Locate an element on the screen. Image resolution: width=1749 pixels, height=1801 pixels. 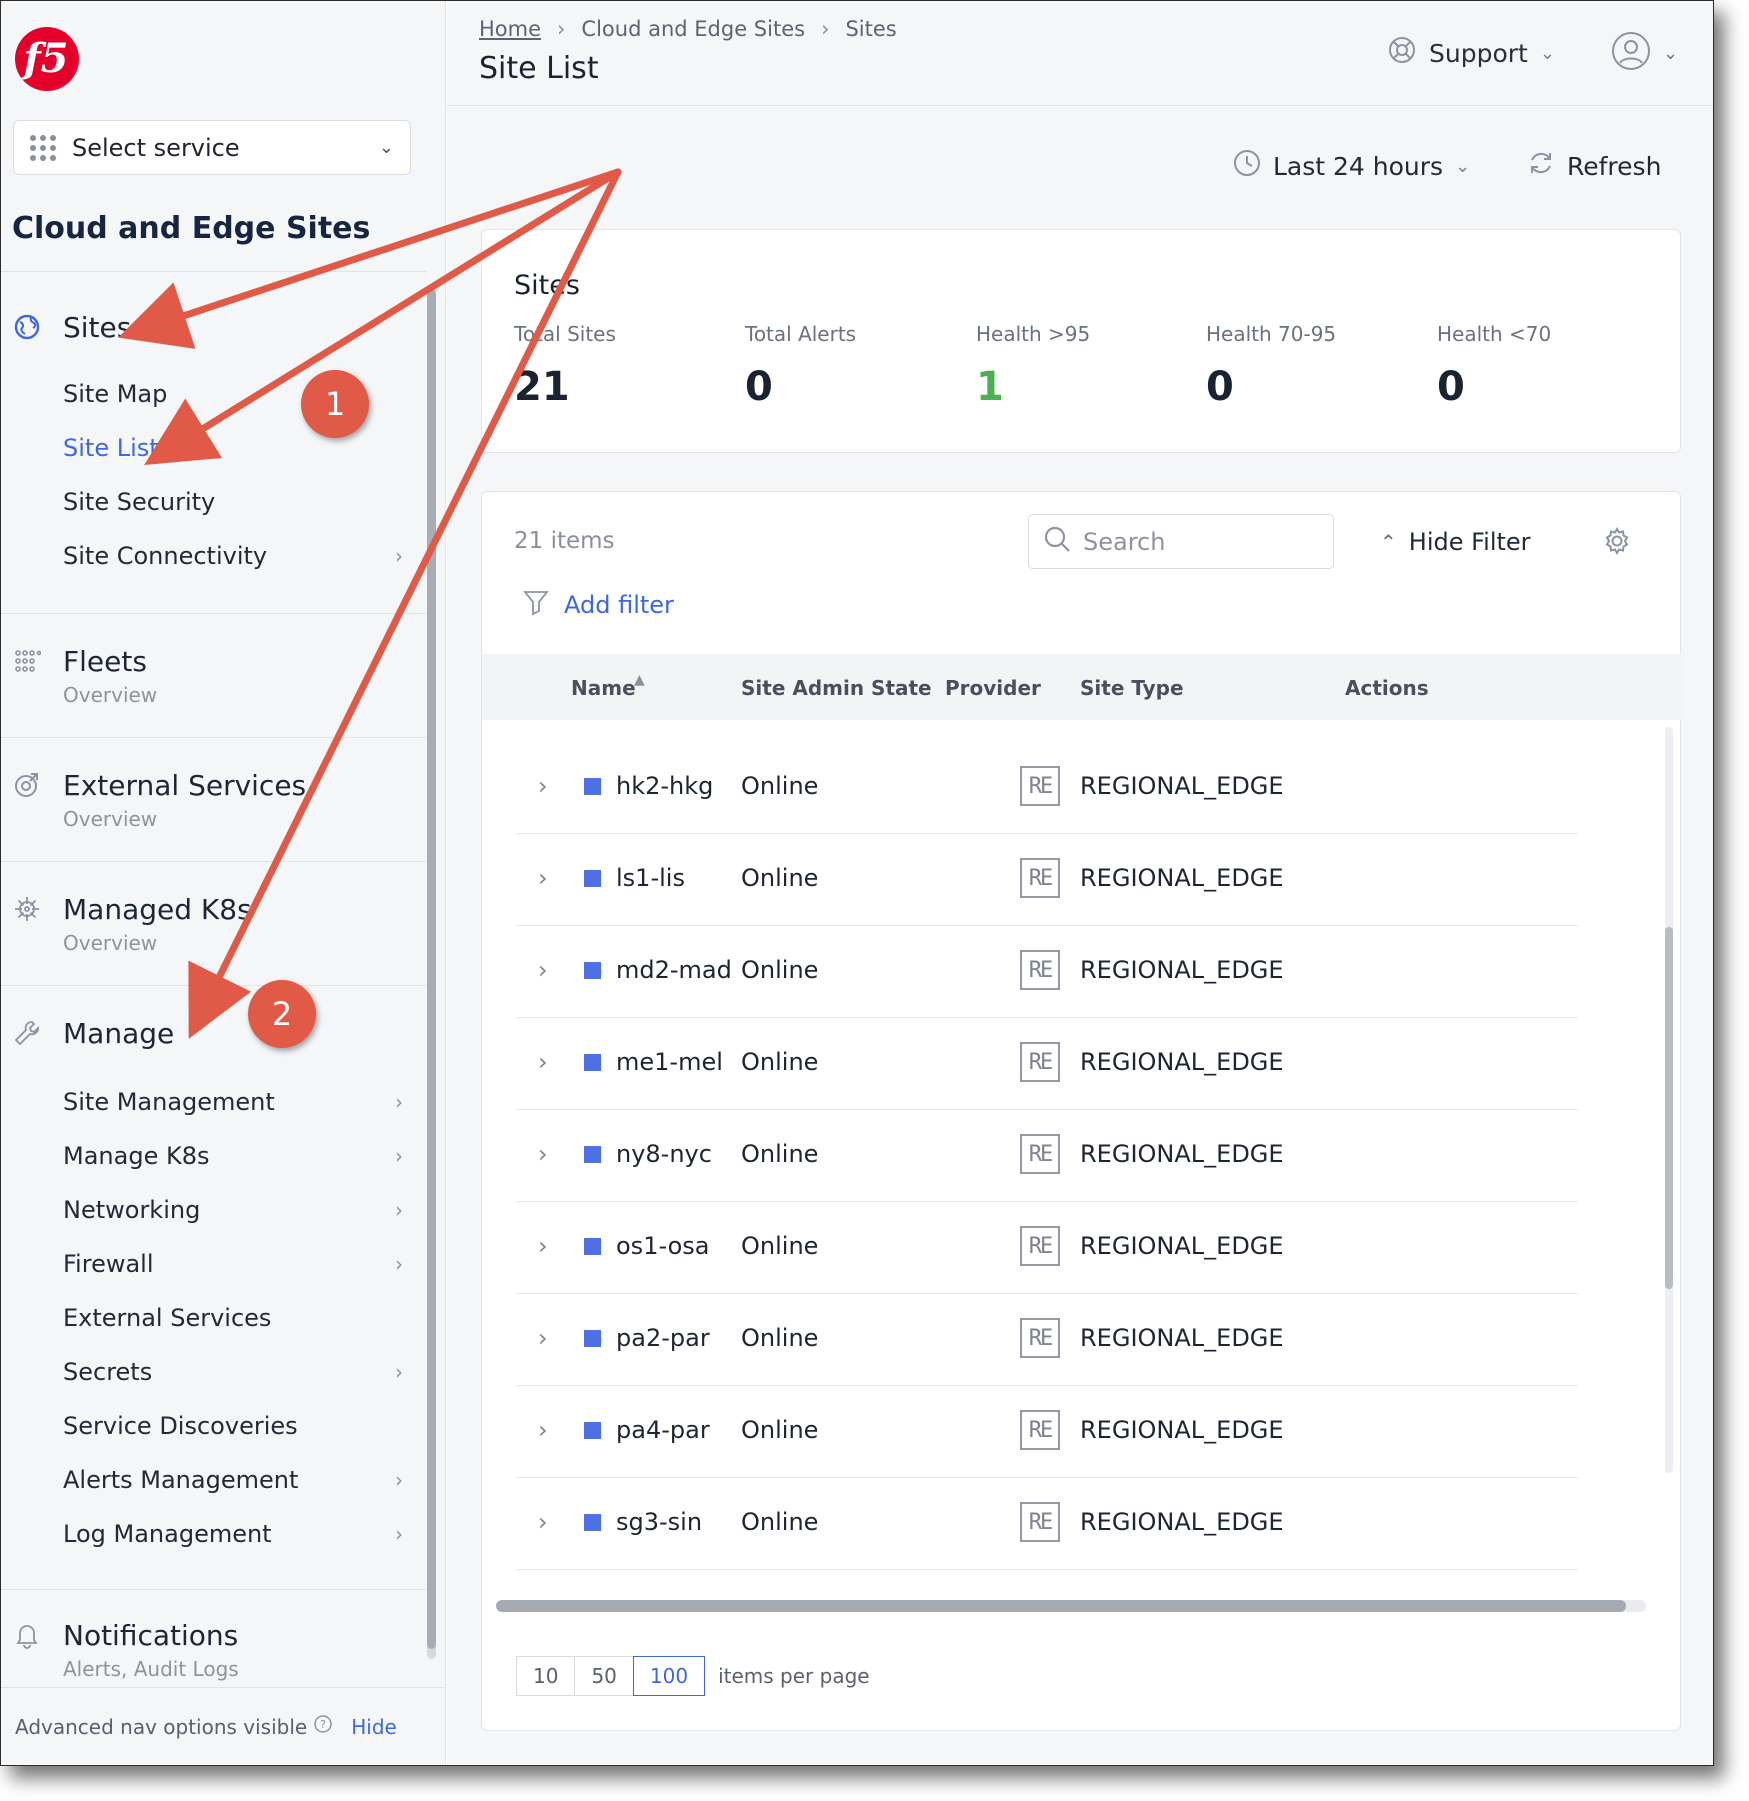
avatar is located at coordinates (1631, 53).